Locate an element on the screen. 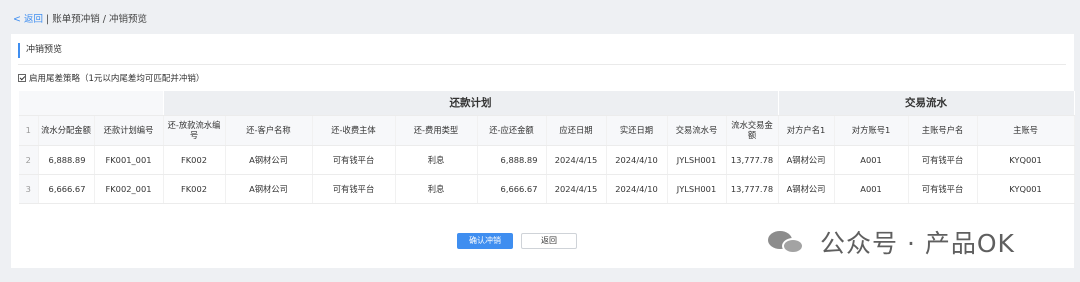 The height and width of the screenshot is (282, 1080). back-link: < 返回 is located at coordinates (28, 19).